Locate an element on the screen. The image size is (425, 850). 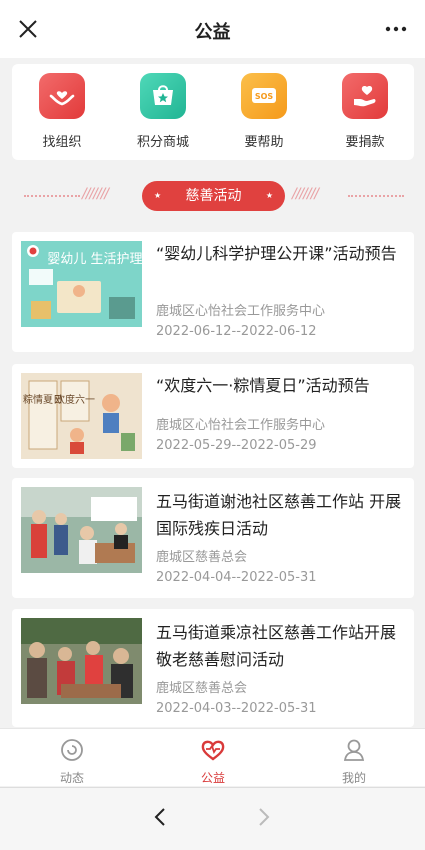
svg-text: SOS is located at coordinates (264, 96).